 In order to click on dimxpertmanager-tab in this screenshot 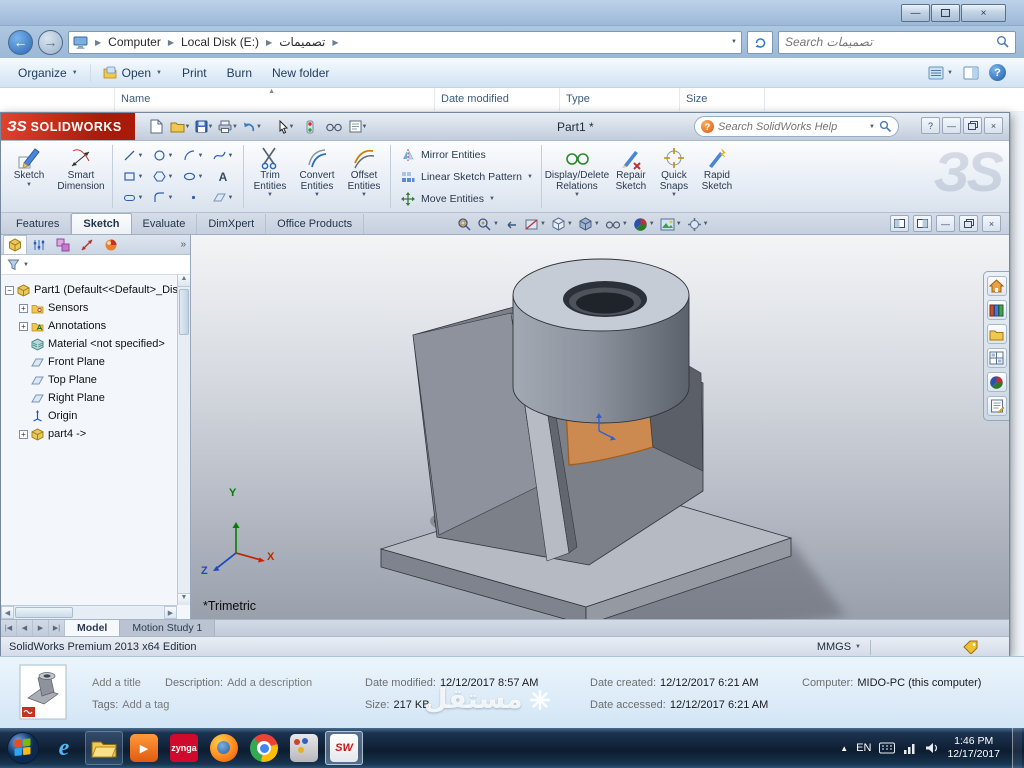, I will do `click(87, 244)`.